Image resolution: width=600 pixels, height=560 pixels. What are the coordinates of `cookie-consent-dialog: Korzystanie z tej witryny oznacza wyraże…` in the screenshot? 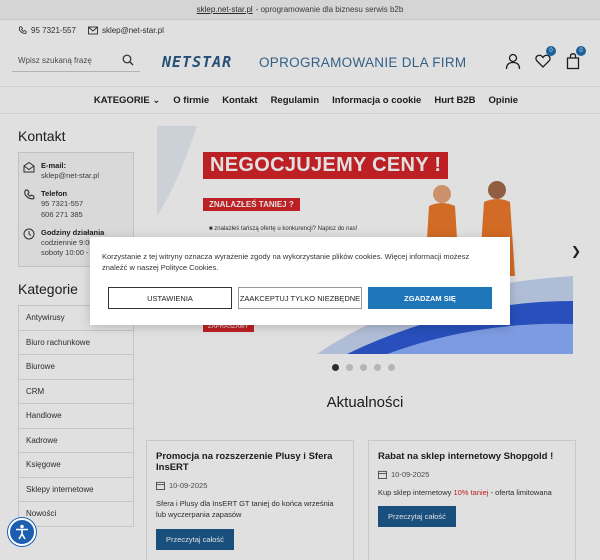 It's located at (300, 281).